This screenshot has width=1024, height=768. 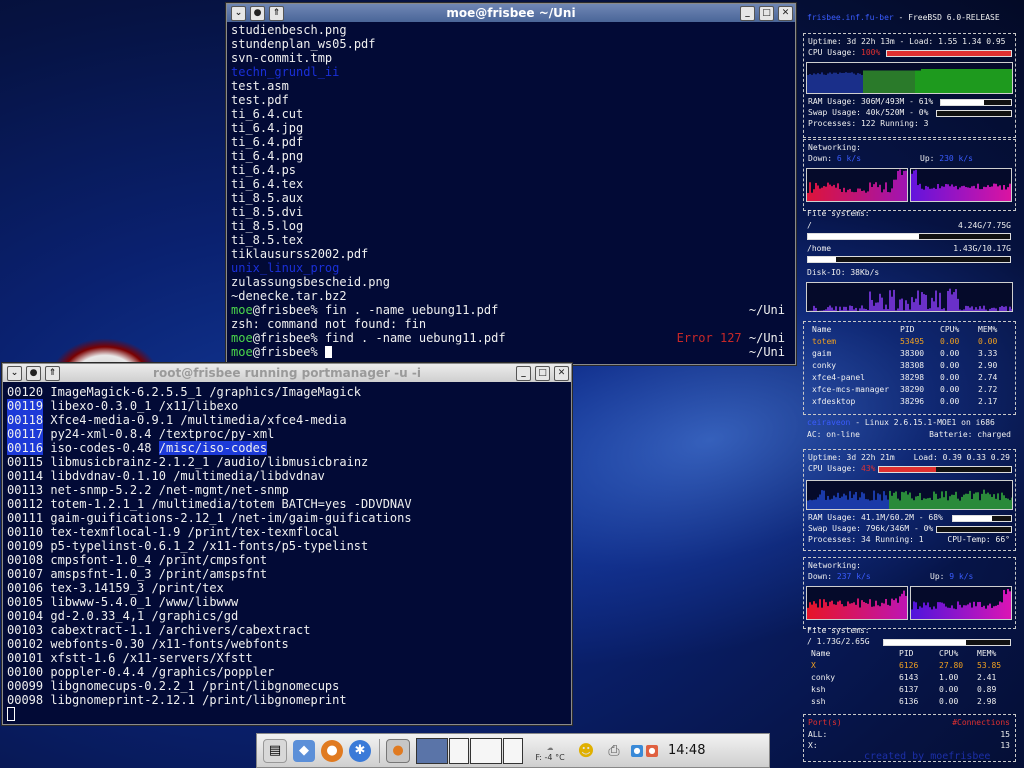 I want to click on weather-widget: ☁ F: -4 °C, so click(x=550, y=751).